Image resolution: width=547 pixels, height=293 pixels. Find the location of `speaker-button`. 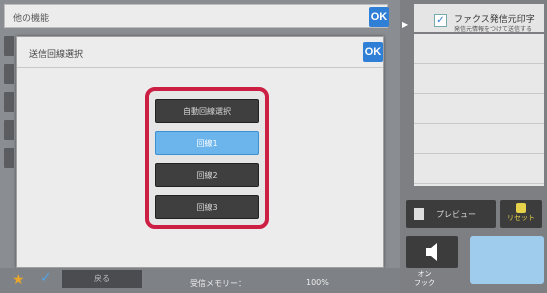

speaker-button is located at coordinates (432, 252).